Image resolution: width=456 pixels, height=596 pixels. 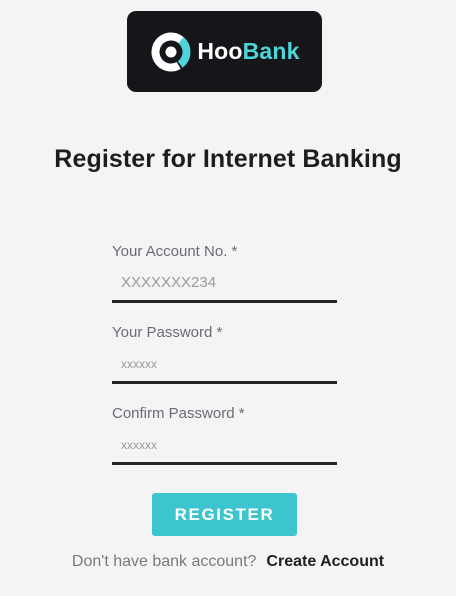 What do you see at coordinates (224, 446) in the screenshot?
I see `confirm-password-input` at bounding box center [224, 446].